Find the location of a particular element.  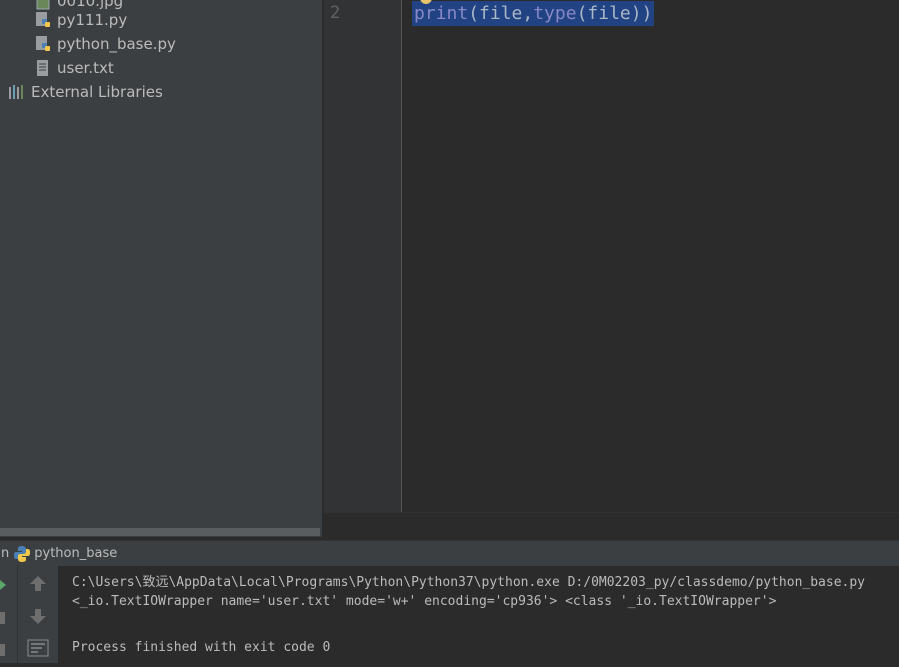

gutter-divider is located at coordinates (401, 256).